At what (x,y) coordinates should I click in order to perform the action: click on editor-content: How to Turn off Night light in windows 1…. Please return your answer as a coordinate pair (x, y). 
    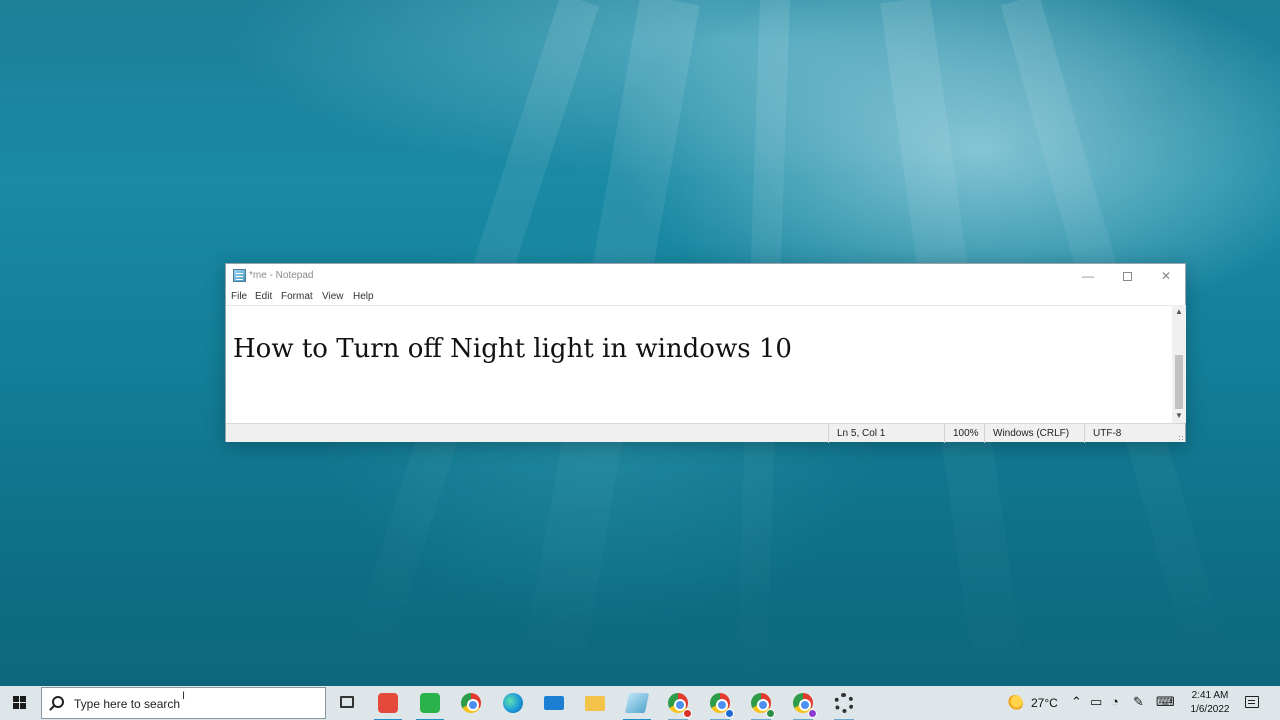
    Looking at the image, I should click on (512, 349).